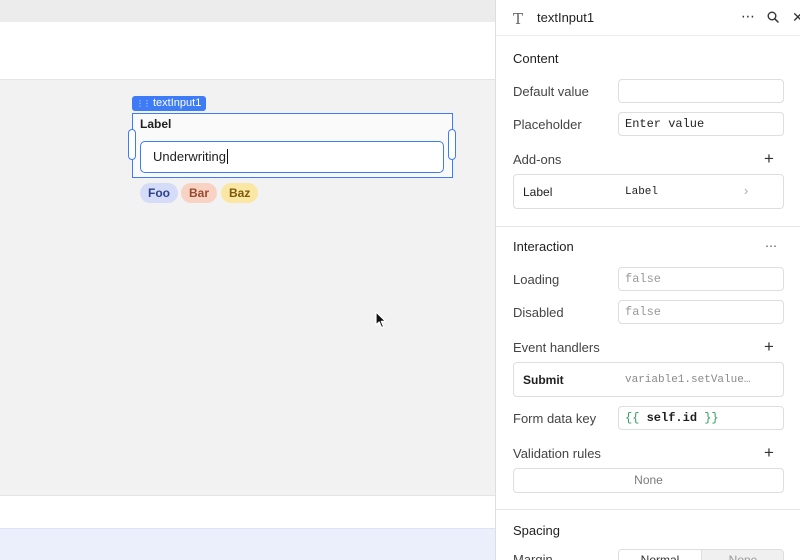 Image resolution: width=800 pixels, height=560 pixels. What do you see at coordinates (701, 279) in the screenshot?
I see `loading-input: false` at bounding box center [701, 279].